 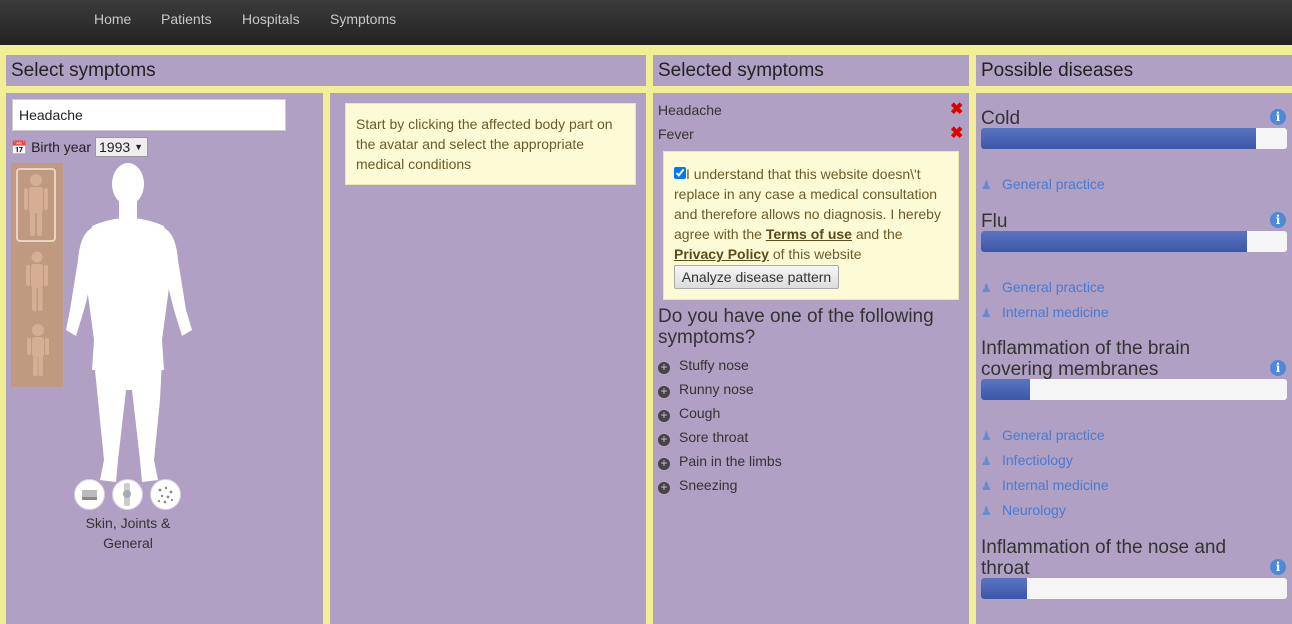 What do you see at coordinates (115, 147) in the screenshot?
I see `birth-year-value: 1993` at bounding box center [115, 147].